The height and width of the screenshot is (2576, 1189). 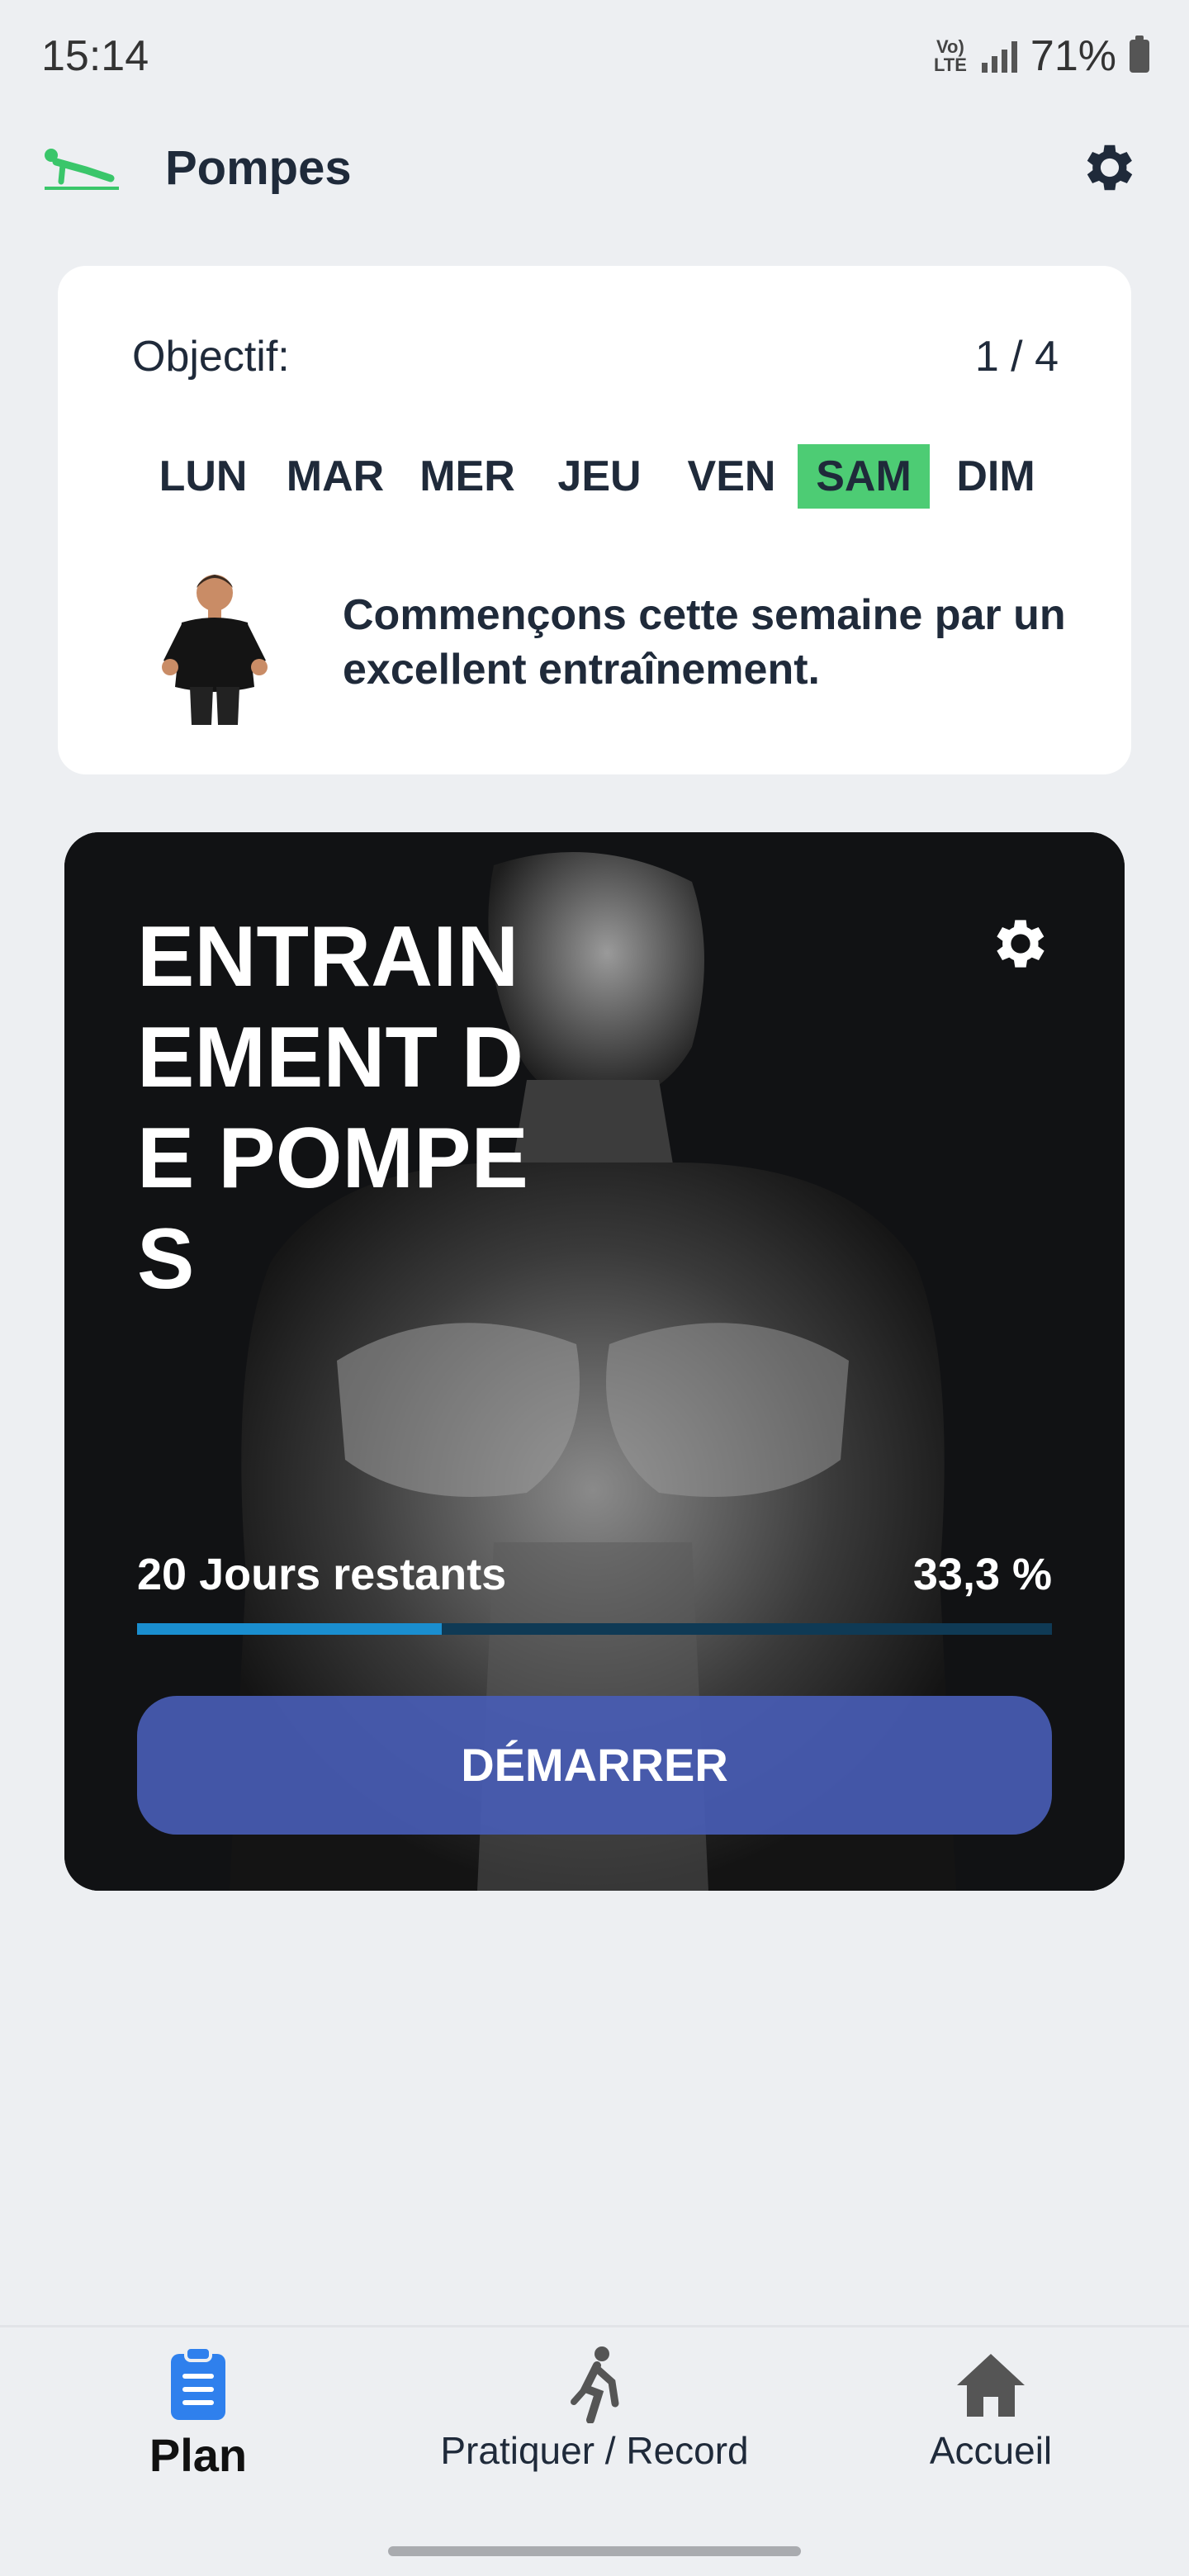 I want to click on weekday-lun: LUN, so click(x=203, y=476).